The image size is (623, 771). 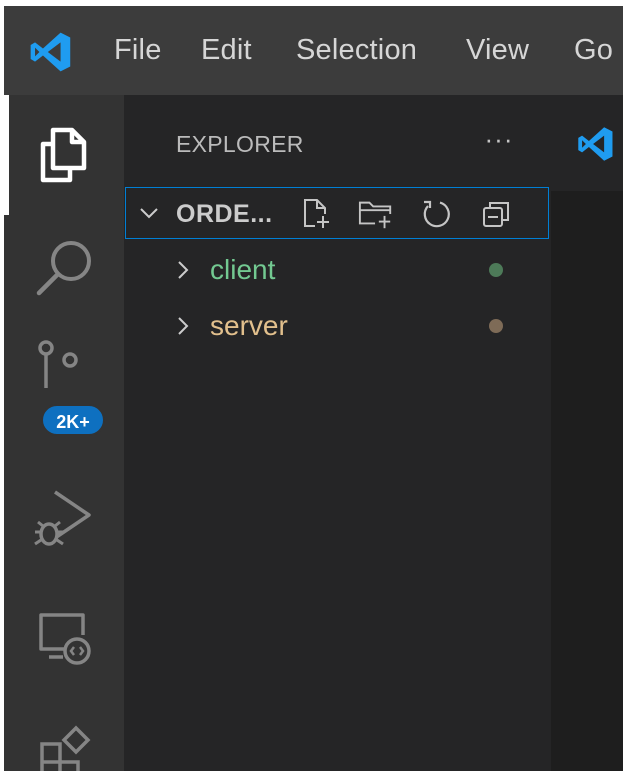 What do you see at coordinates (595, 144) in the screenshot?
I see `vscode-file-icon` at bounding box center [595, 144].